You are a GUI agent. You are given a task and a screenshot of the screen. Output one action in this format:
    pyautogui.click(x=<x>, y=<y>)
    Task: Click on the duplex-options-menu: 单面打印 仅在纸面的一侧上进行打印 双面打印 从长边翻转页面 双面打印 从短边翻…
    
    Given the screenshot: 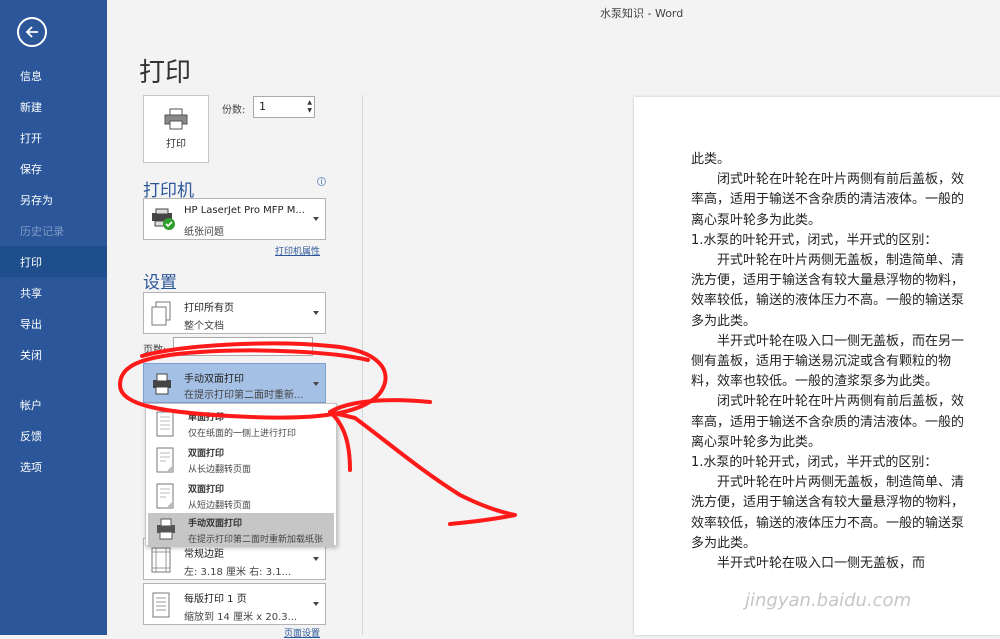 What is the action you would take?
    pyautogui.click(x=241, y=475)
    